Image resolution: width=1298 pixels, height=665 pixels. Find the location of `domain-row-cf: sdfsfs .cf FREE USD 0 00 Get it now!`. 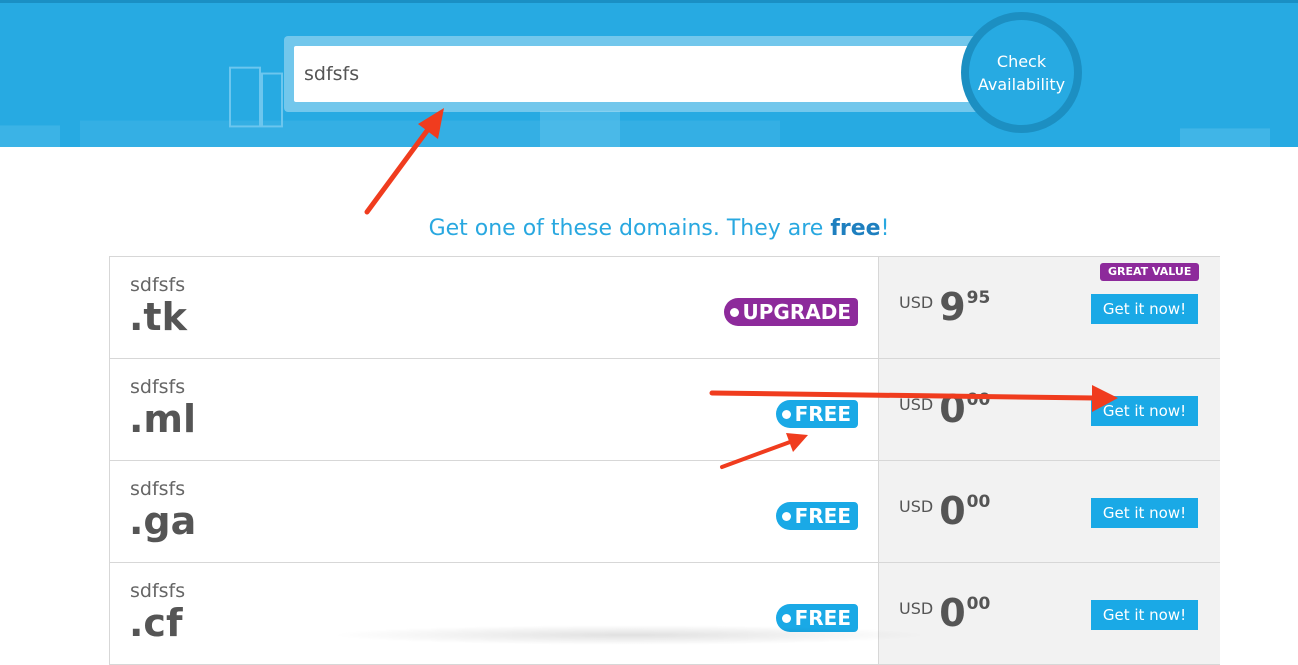

domain-row-cf: sdfsfs .cf FREE USD 0 00 Get it now! is located at coordinates (664, 614).